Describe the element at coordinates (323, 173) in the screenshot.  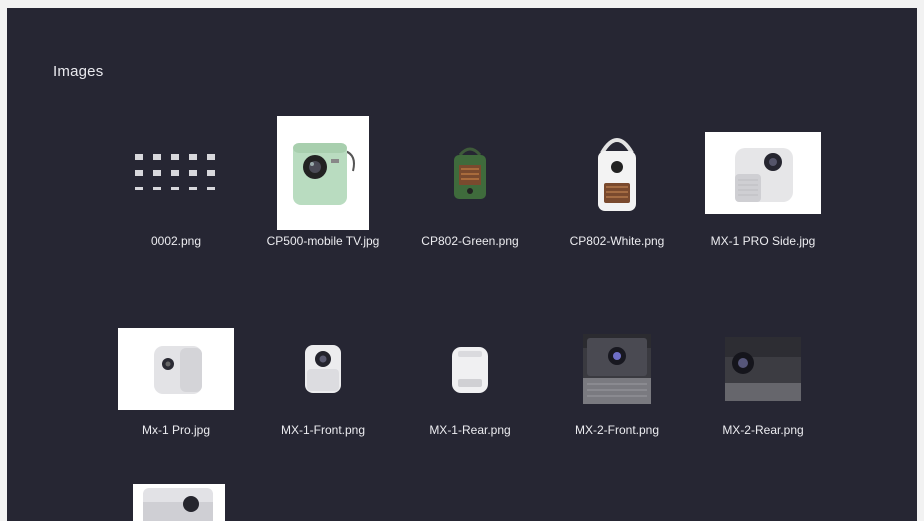
I see `green-projector-thumbnail` at that location.